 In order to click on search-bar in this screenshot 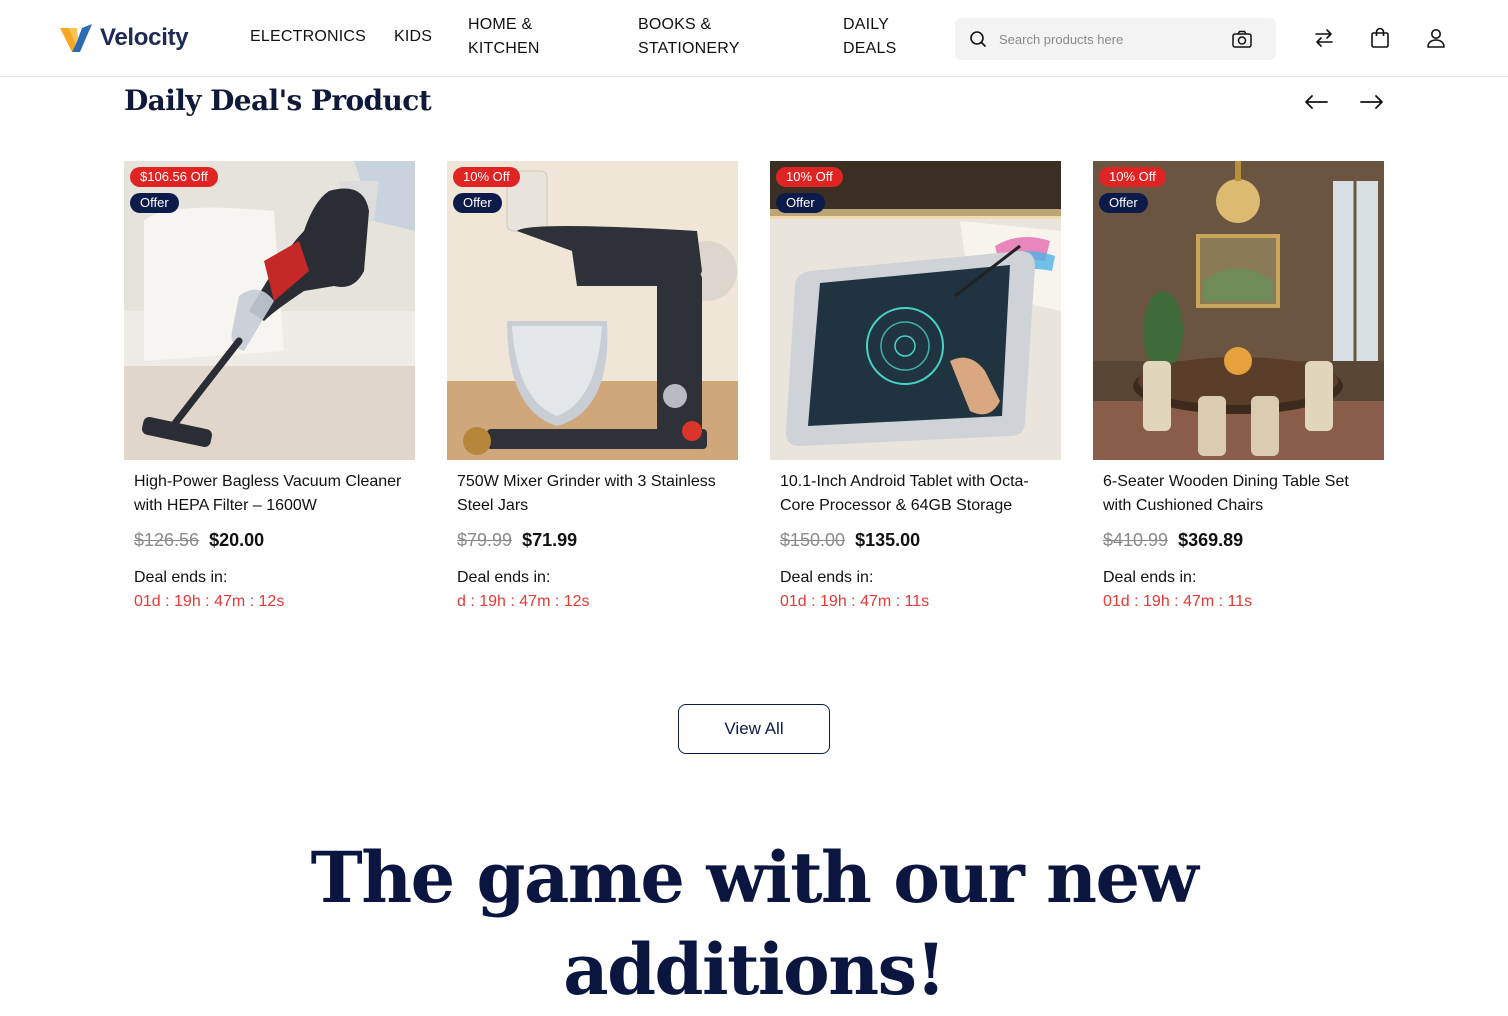, I will do `click(1115, 39)`.